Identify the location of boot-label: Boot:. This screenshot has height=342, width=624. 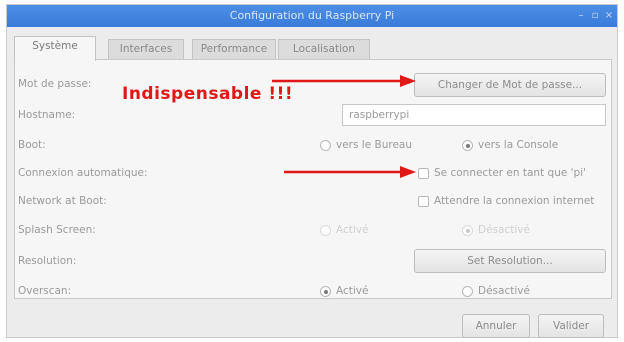
(32, 145).